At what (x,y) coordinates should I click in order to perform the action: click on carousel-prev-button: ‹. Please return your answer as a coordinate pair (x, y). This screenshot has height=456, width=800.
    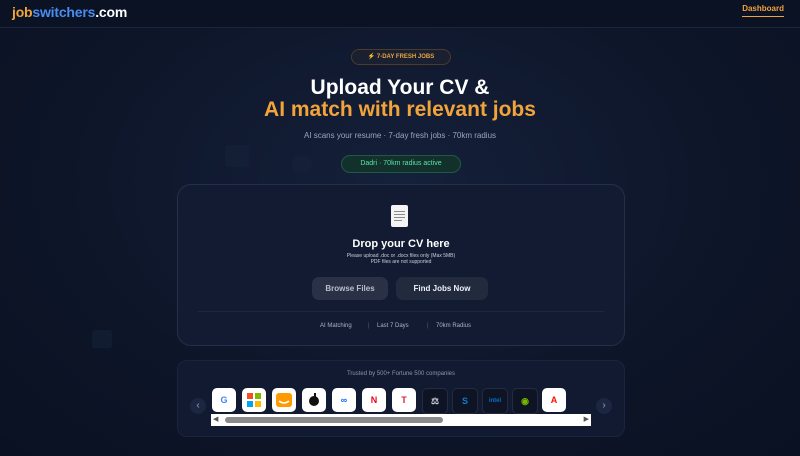
    Looking at the image, I should click on (198, 406).